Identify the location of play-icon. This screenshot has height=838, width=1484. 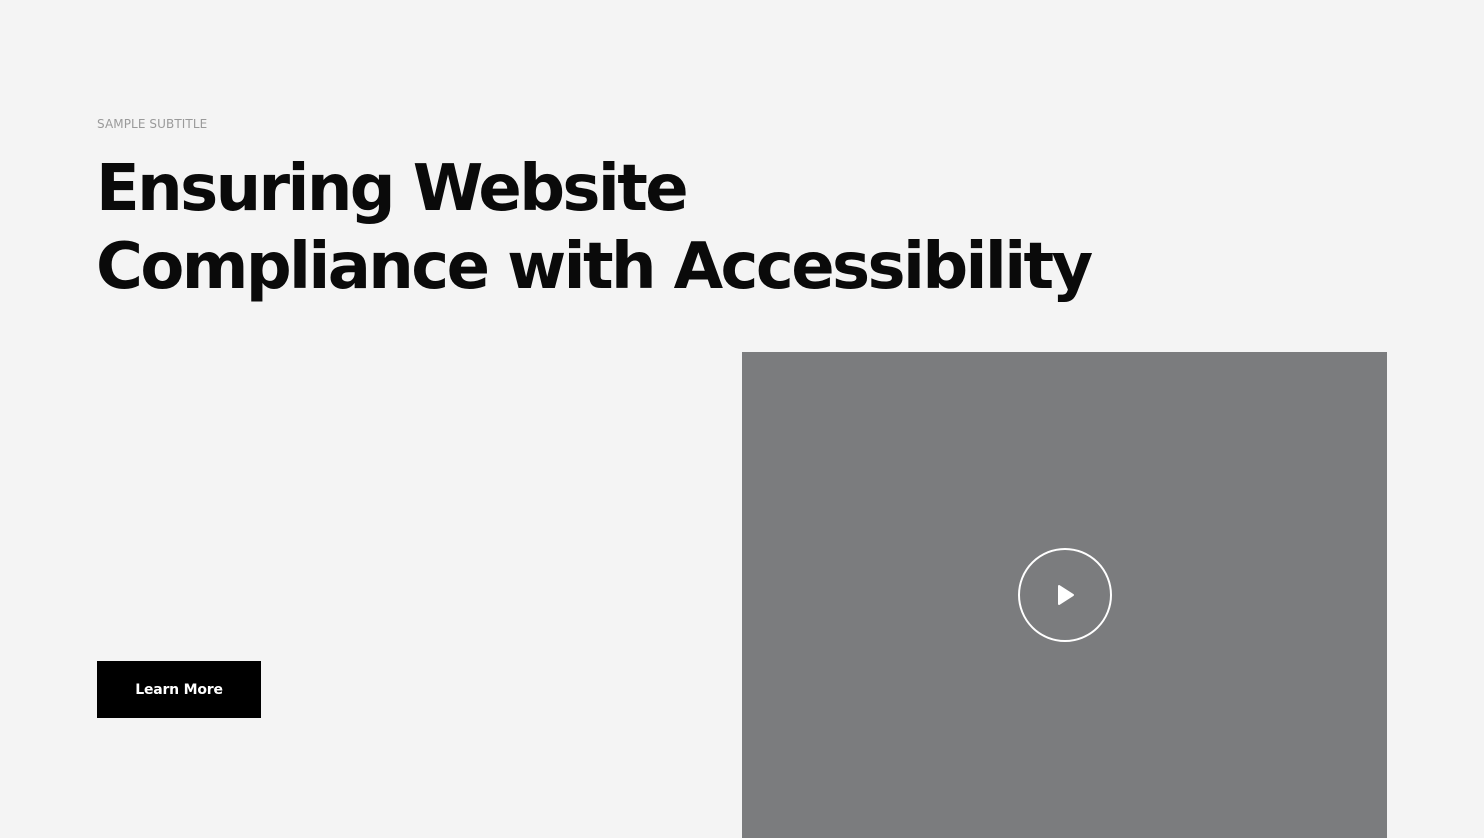
(1066, 595).